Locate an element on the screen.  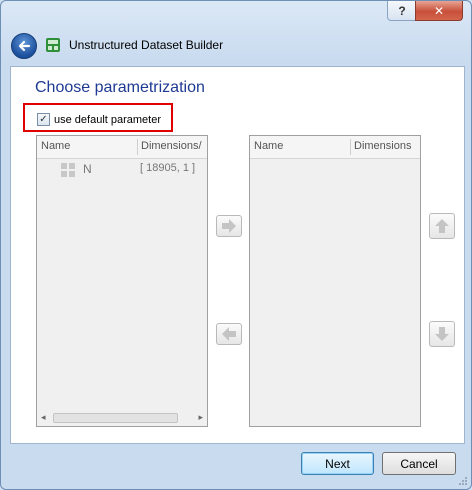
close-button: ✕ is located at coordinates (439, 11).